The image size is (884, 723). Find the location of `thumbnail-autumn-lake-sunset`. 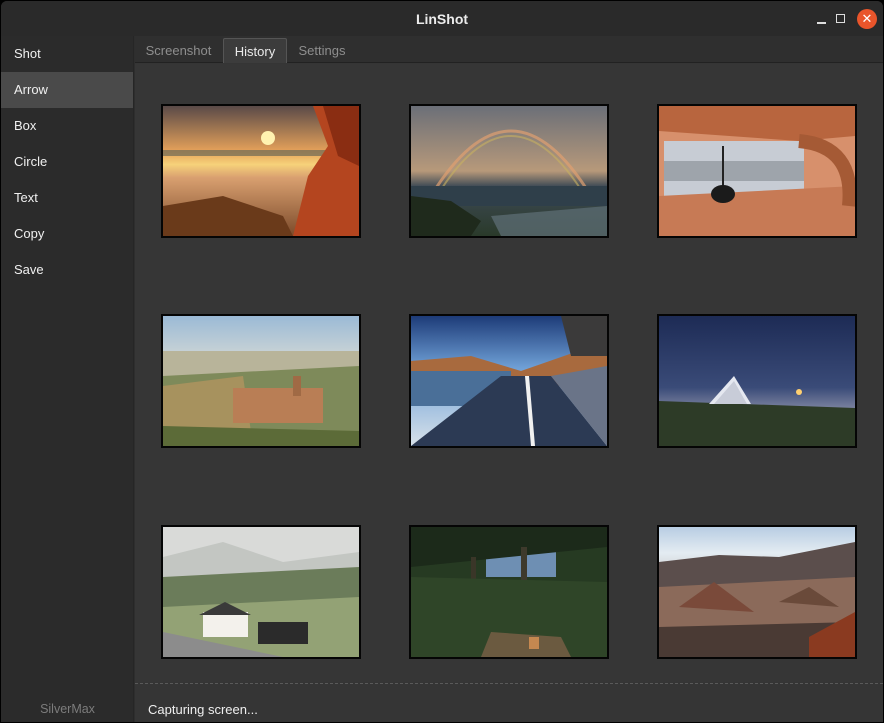

thumbnail-autumn-lake-sunset is located at coordinates (261, 171).